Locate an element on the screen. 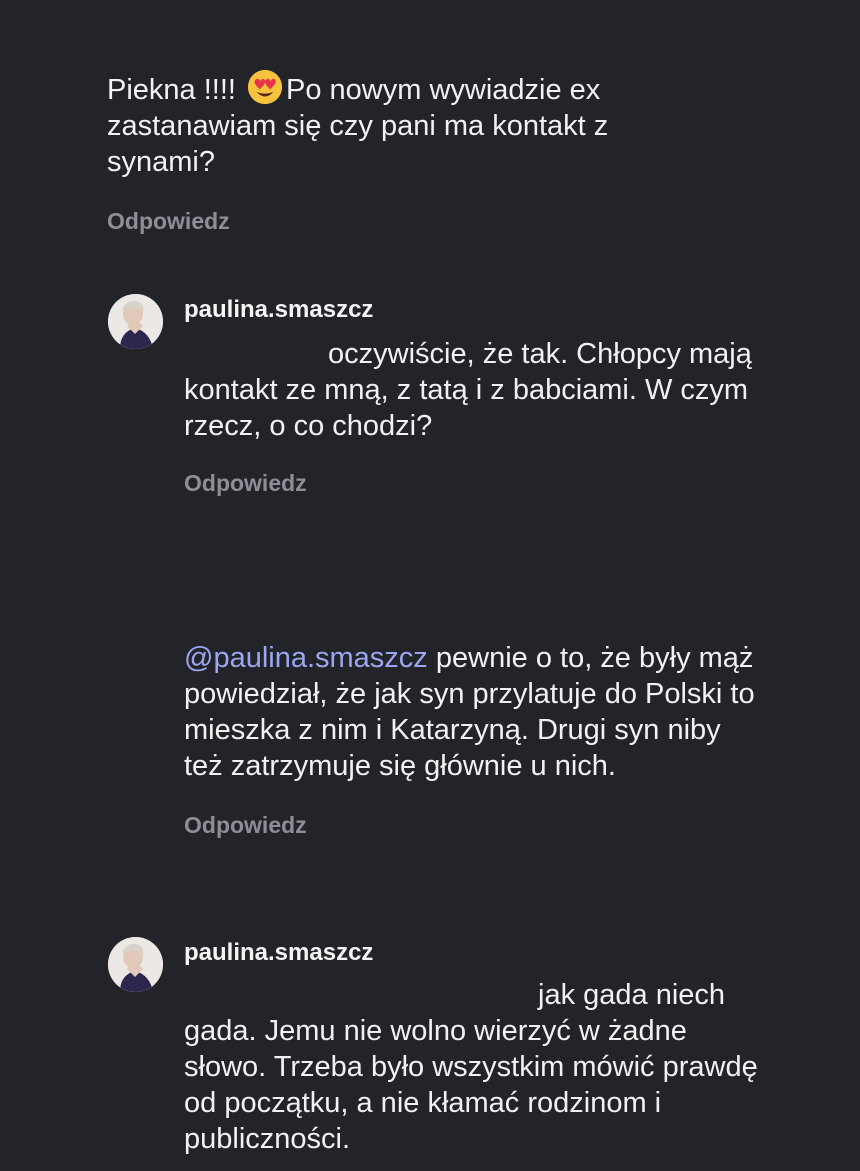 This screenshot has width=860, height=1171. comment-4-username: paulina.smaszcz is located at coordinates (278, 953).